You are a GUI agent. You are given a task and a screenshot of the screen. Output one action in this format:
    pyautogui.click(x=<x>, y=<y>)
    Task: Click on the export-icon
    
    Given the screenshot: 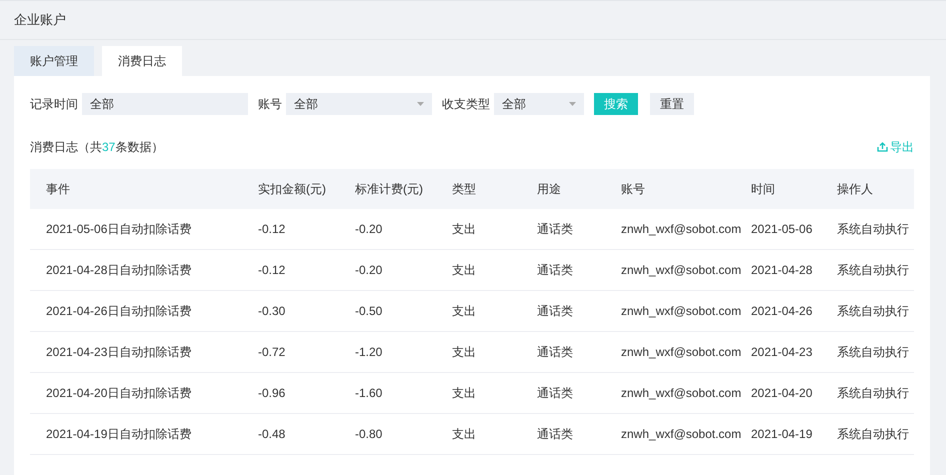 What is the action you would take?
    pyautogui.click(x=882, y=147)
    